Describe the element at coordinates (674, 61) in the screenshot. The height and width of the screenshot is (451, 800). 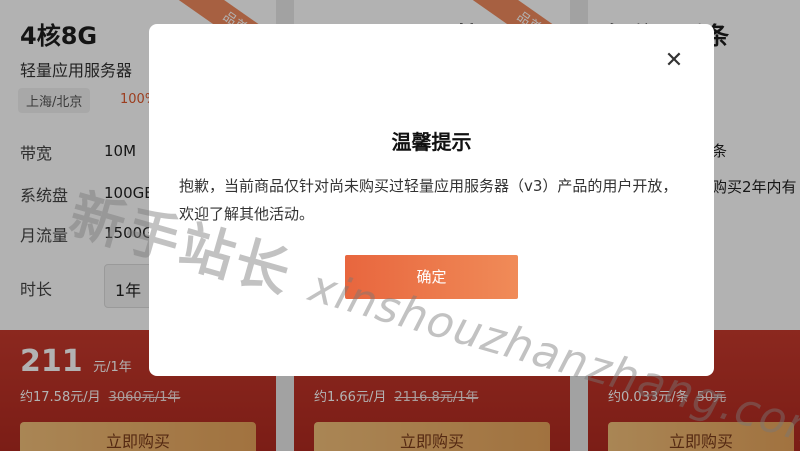
I see `close-icon: ✕` at that location.